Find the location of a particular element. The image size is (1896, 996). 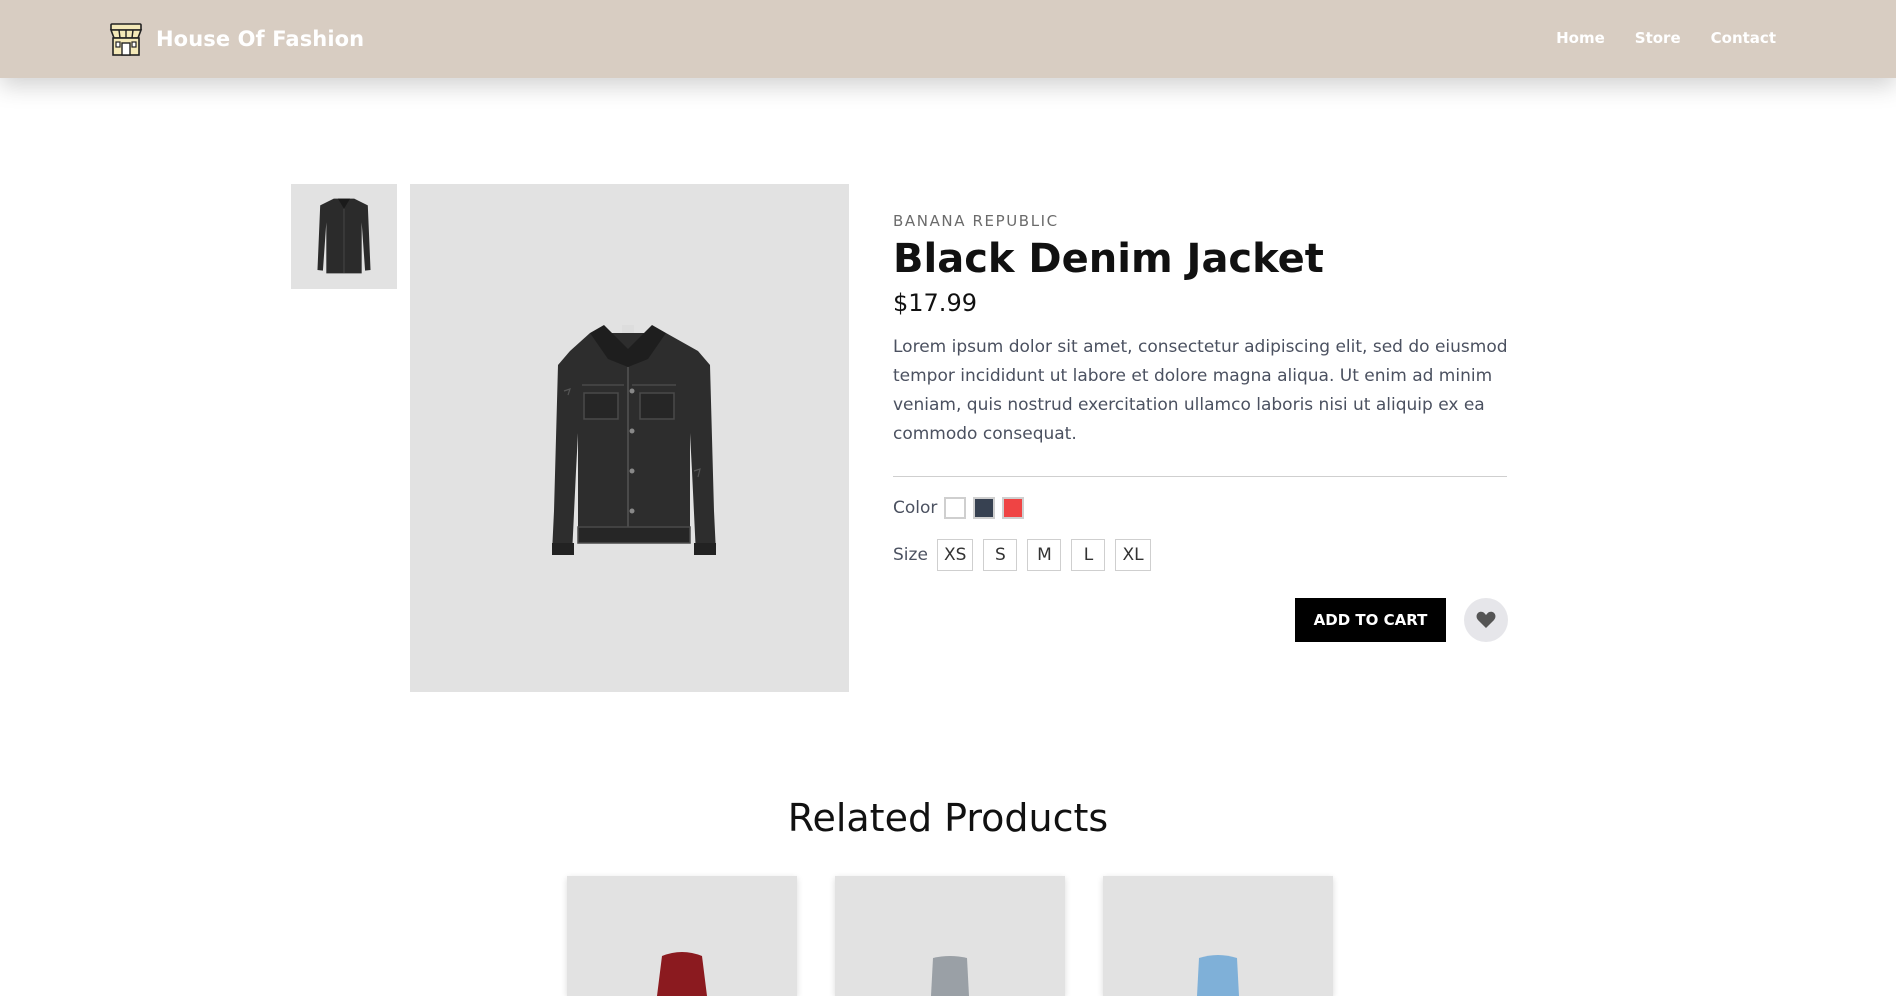

divider is located at coordinates (1200, 476).